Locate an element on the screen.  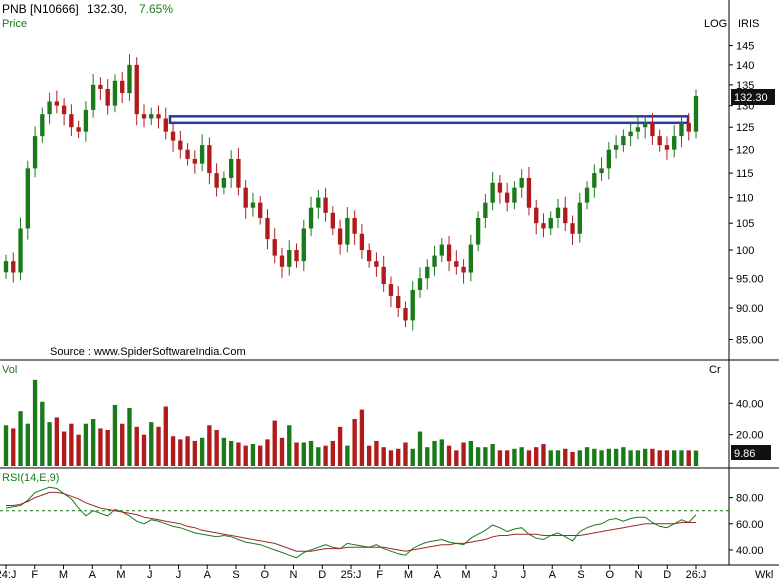
time-tick-label: O is located at coordinates (264, 575).